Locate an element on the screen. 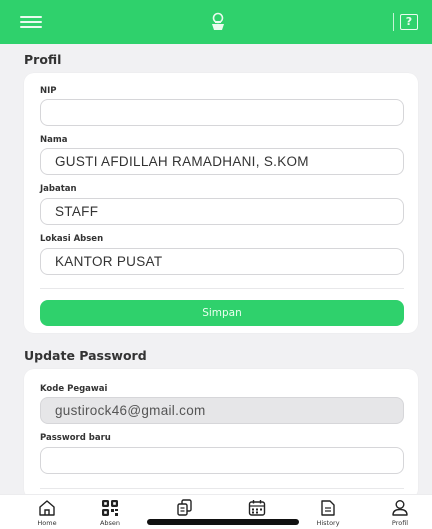 The height and width of the screenshot is (529, 432). save-button: Simpan is located at coordinates (222, 313).